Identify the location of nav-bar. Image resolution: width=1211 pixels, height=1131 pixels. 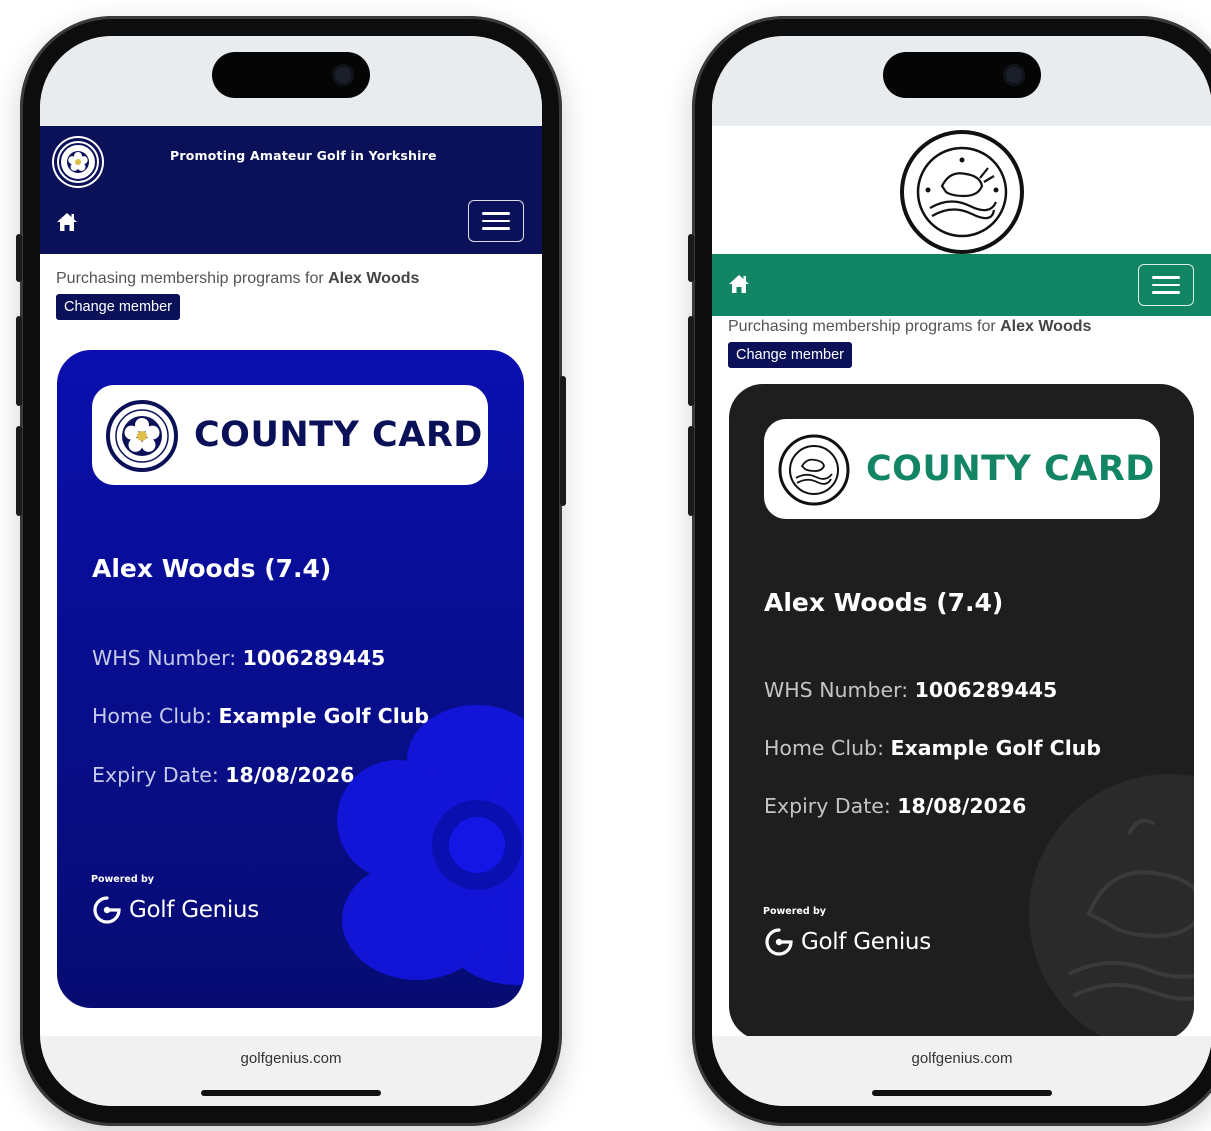
(961, 285).